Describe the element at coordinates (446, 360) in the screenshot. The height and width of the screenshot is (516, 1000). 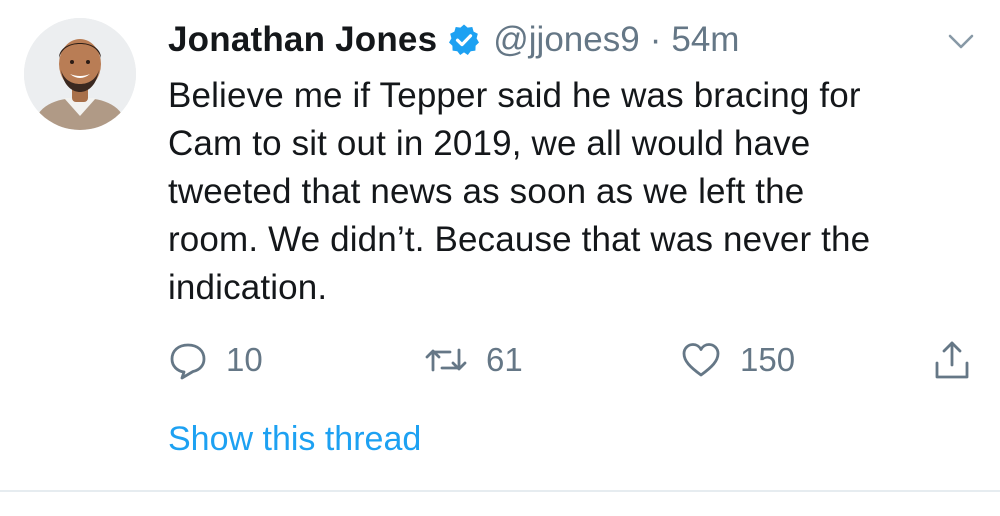
I see `retweet-icon` at that location.